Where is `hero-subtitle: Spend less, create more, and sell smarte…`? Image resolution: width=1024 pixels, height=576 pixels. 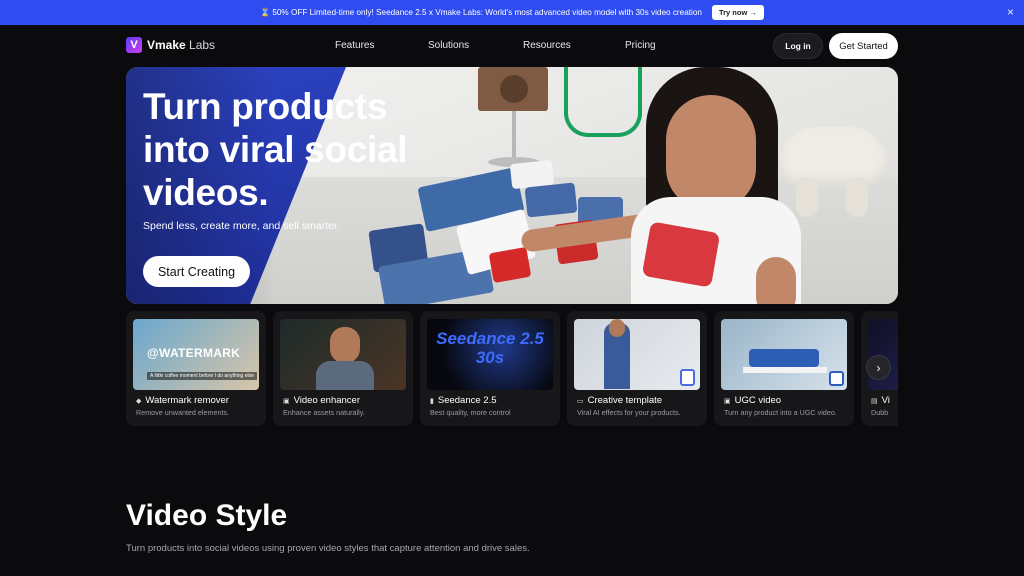
hero-subtitle: Spend less, create more, and sell smarte… is located at coordinates (241, 226).